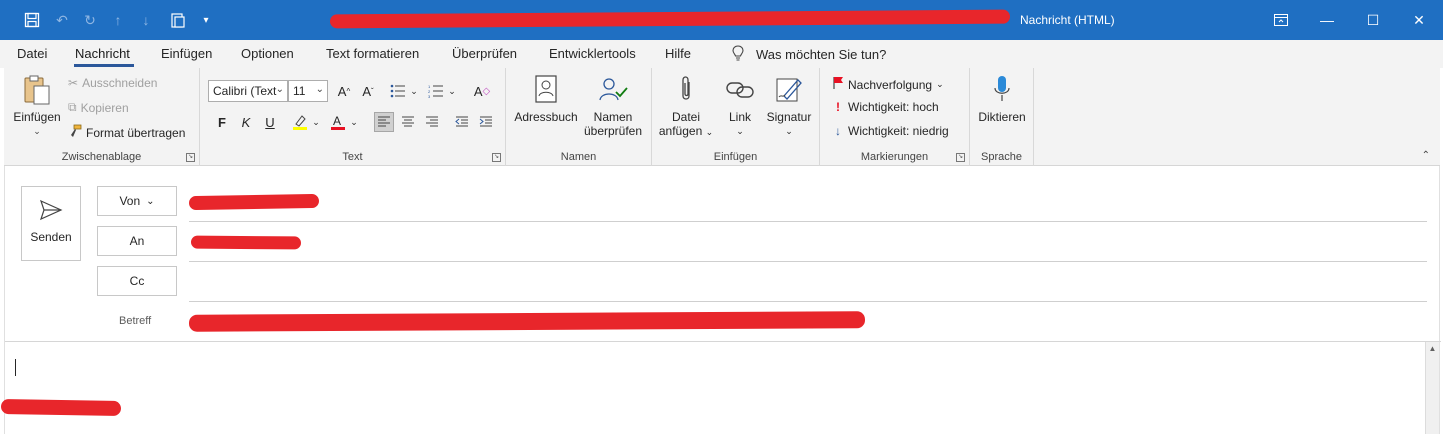 The height and width of the screenshot is (434, 1443). Describe the element at coordinates (222, 122) in the screenshot. I see `bold-button: F` at that location.